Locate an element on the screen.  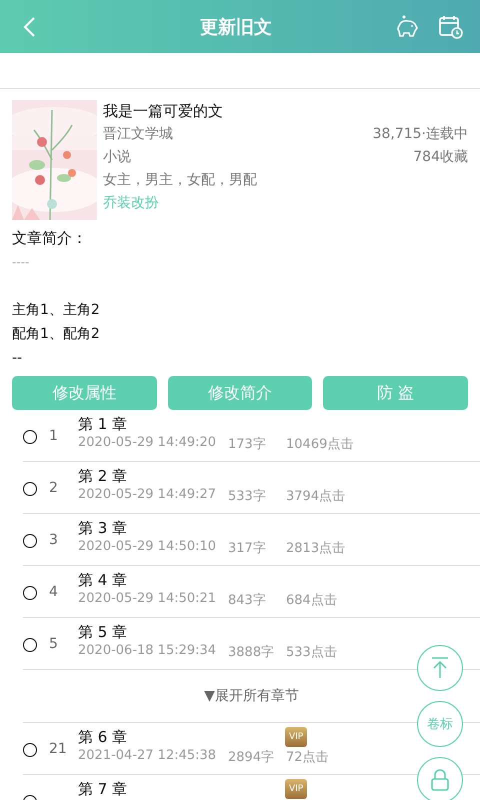
intro-text: -- is located at coordinates (18, 358).